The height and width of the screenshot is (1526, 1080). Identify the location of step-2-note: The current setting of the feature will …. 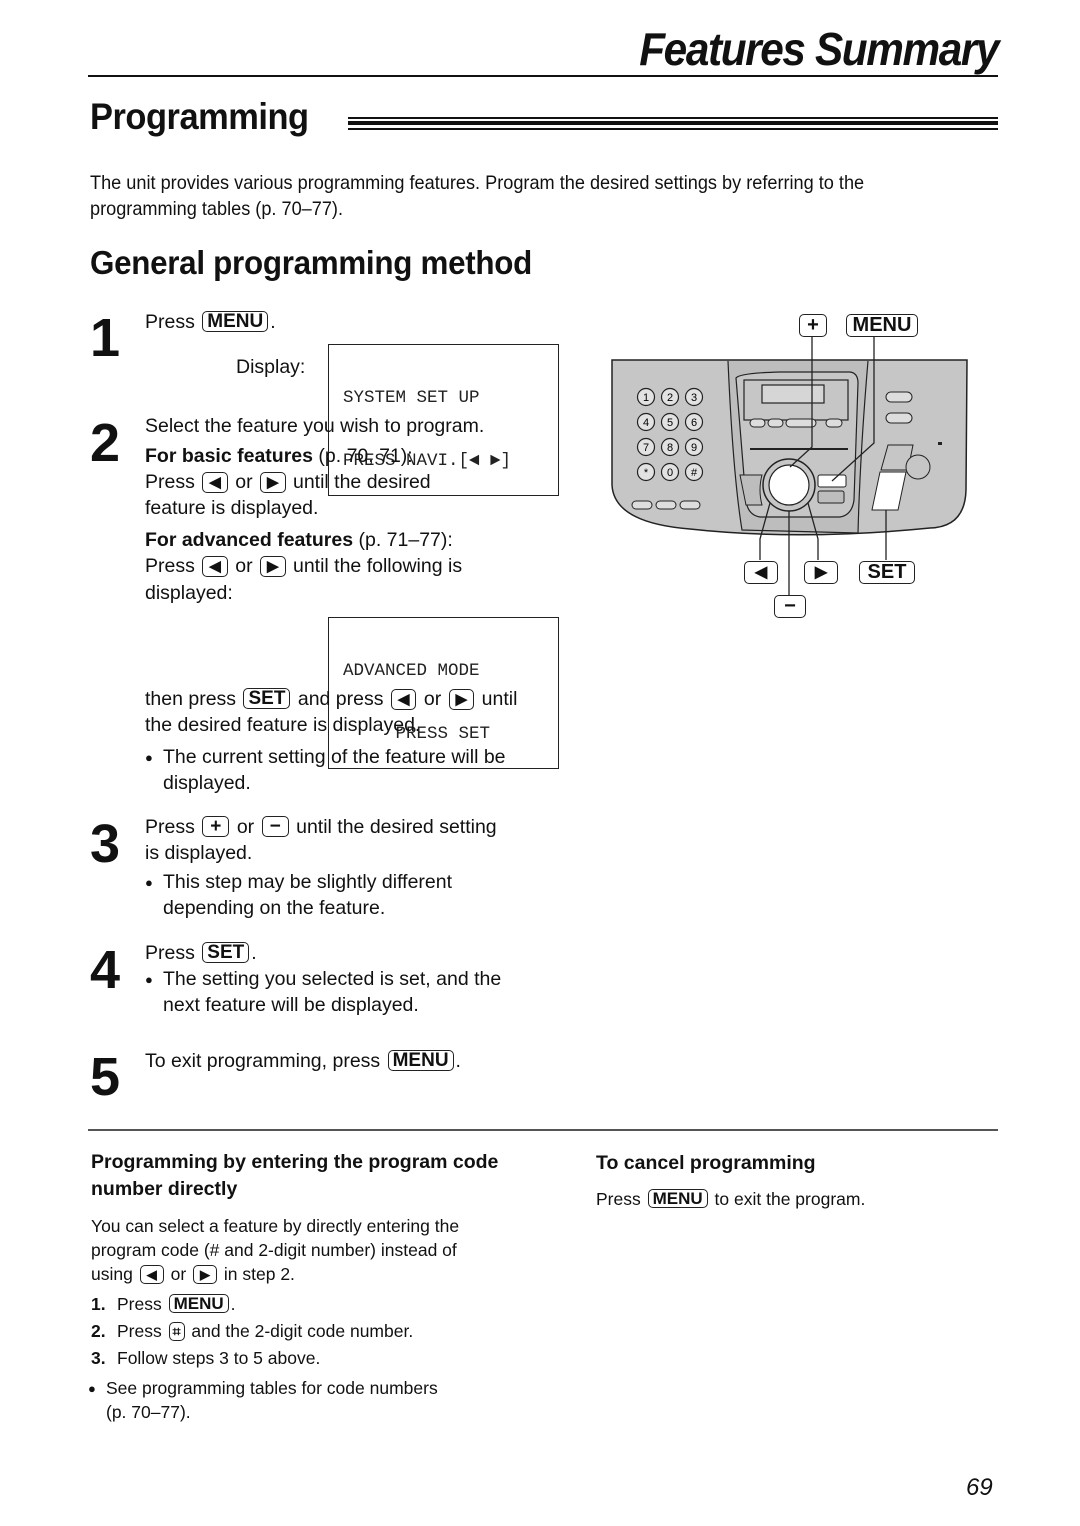
(325, 770).